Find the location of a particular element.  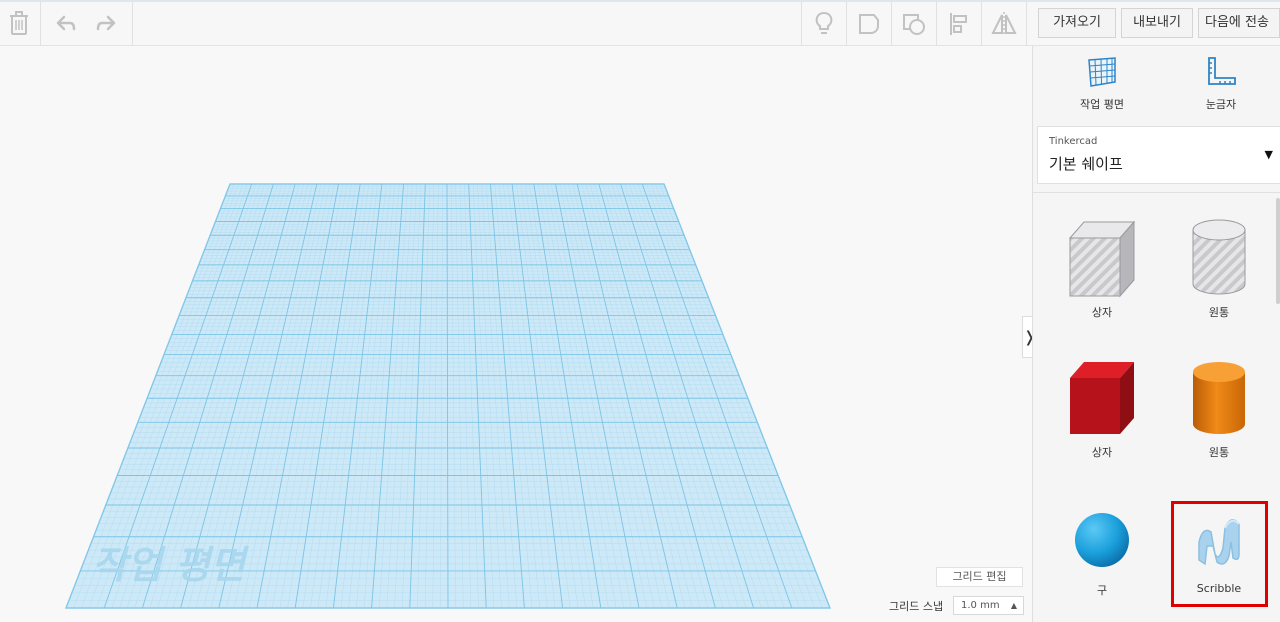

shape-label: 구 is located at coordinates (1102, 590).